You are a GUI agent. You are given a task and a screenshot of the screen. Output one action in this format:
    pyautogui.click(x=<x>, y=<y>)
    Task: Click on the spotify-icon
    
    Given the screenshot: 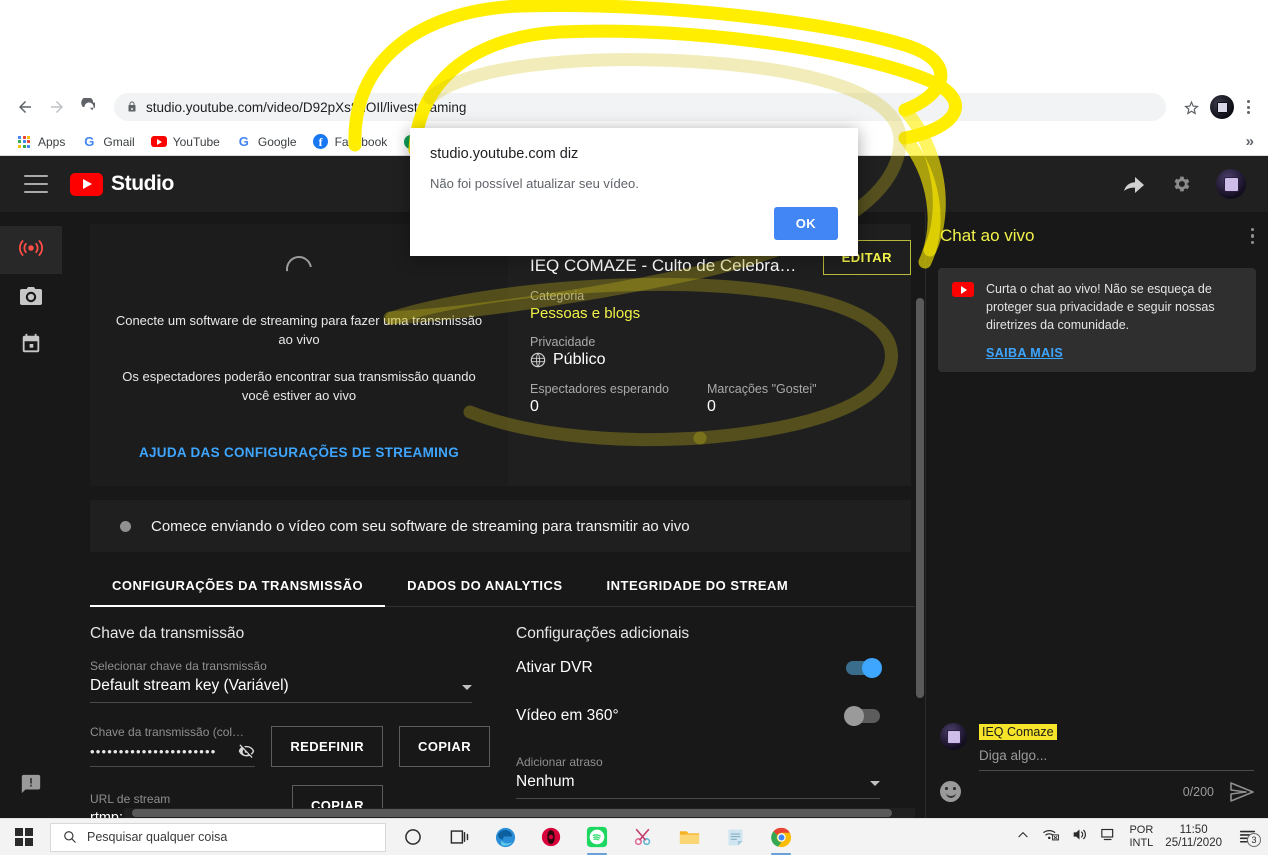 What is the action you would take?
    pyautogui.click(x=597, y=837)
    